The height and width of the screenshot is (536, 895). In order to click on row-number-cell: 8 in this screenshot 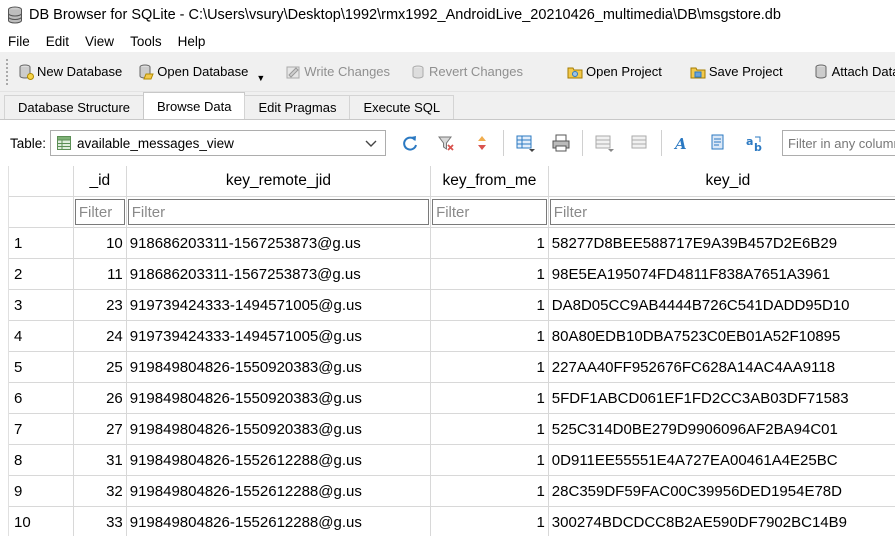, I will do `click(41, 460)`.